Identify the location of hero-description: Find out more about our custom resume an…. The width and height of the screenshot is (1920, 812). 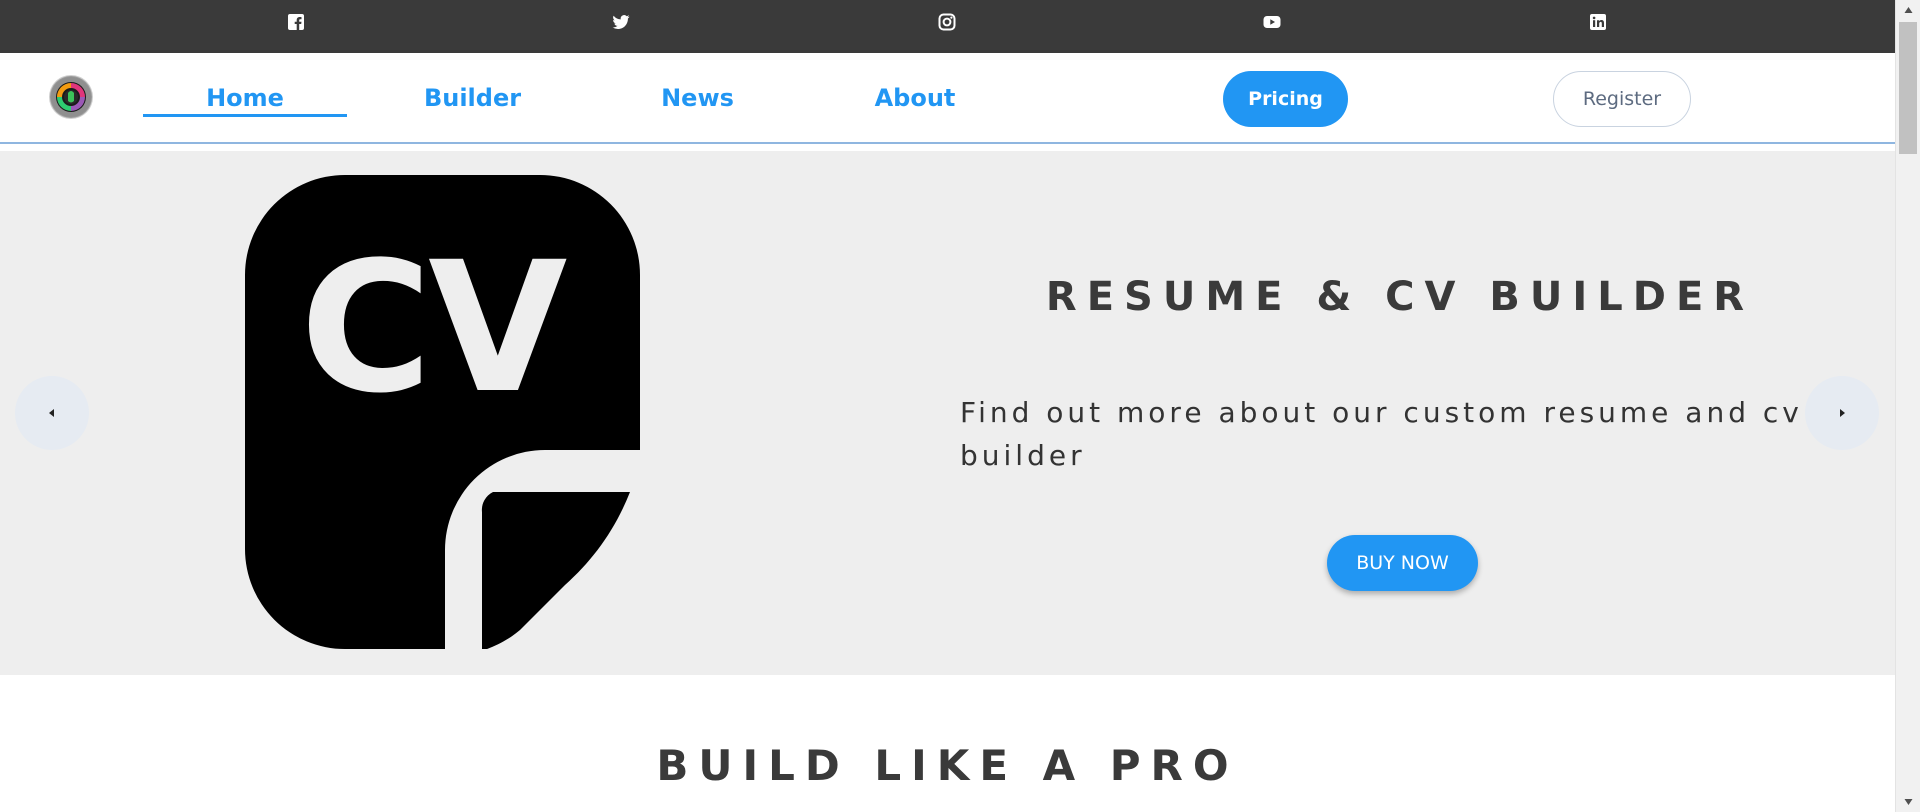
(1381, 434).